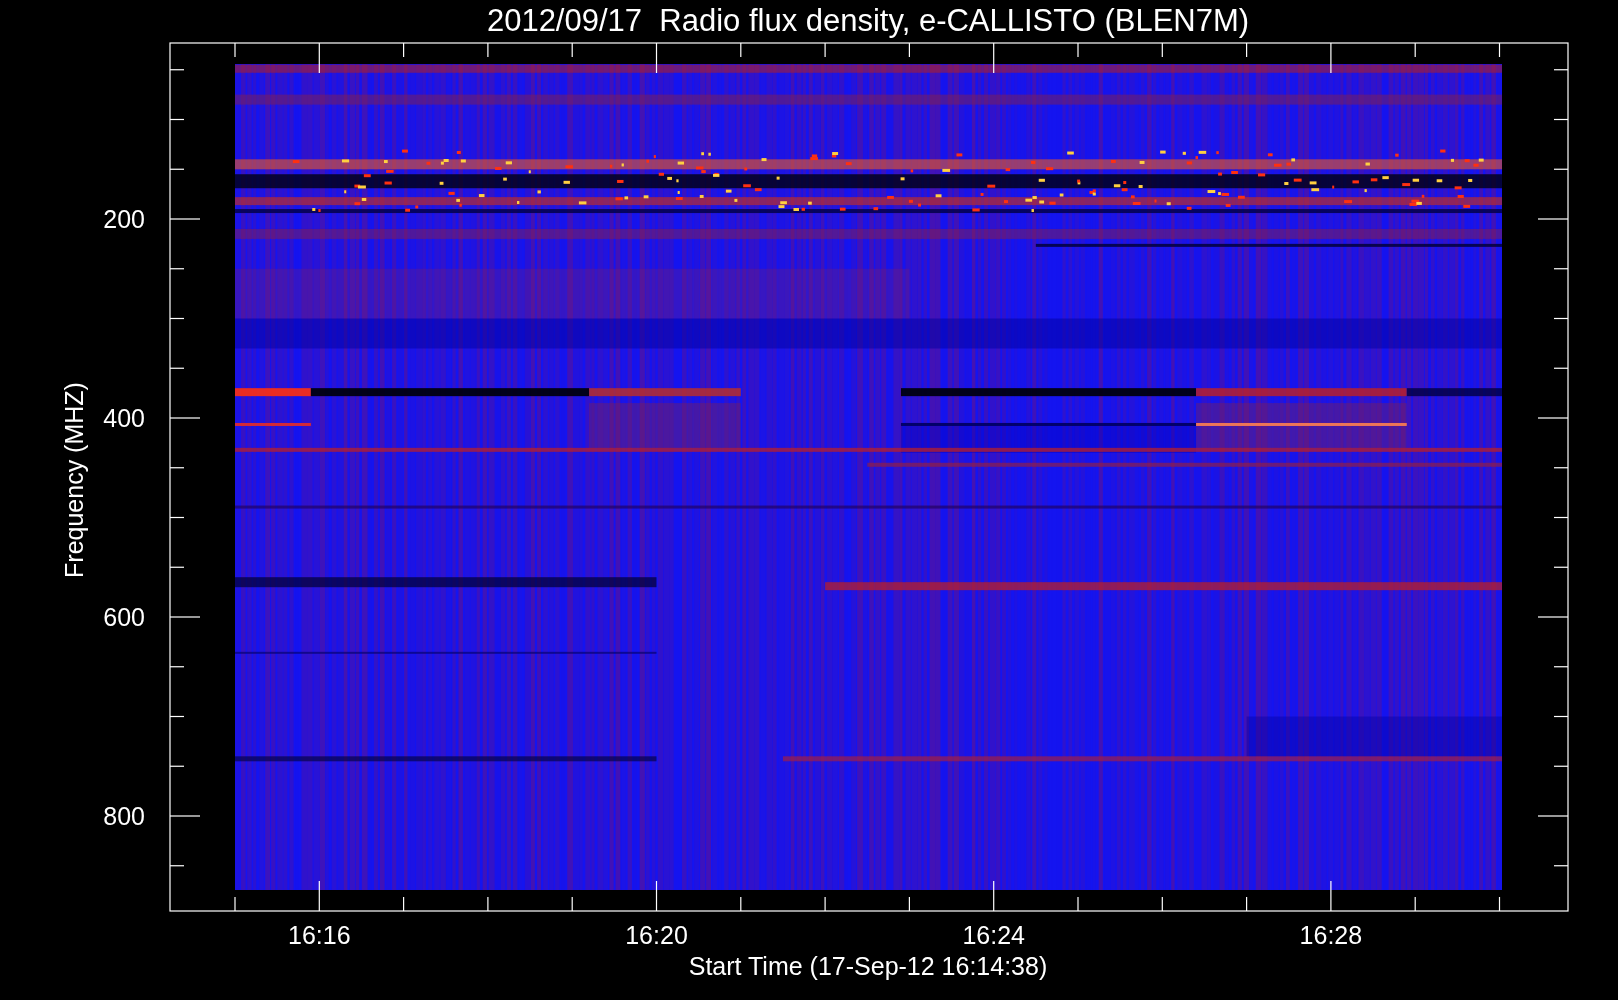  What do you see at coordinates (993, 935) in the screenshot?
I see `axis-tick-label: 16:24` at bounding box center [993, 935].